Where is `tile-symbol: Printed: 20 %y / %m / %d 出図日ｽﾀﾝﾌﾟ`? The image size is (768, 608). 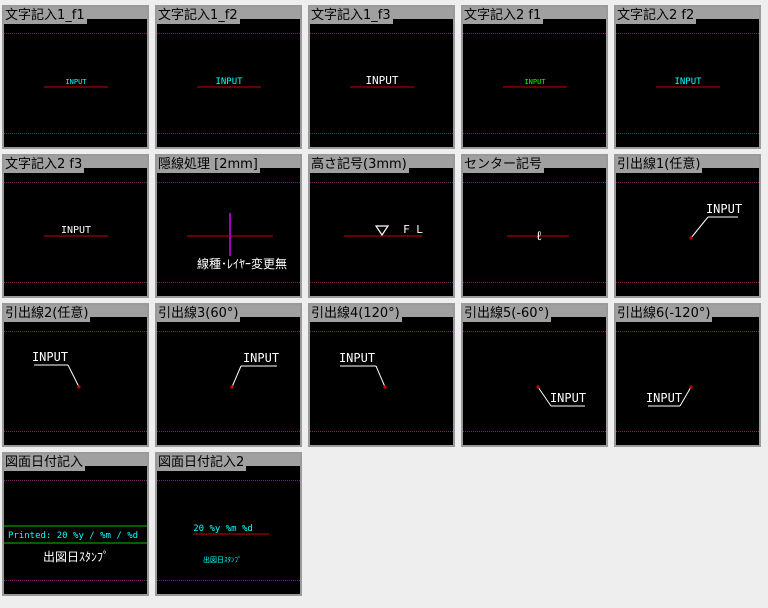
tile-symbol: Printed: 20 %y / %m / %d 出図日ｽﾀﾝﾌﾟ is located at coordinates (75, 544).